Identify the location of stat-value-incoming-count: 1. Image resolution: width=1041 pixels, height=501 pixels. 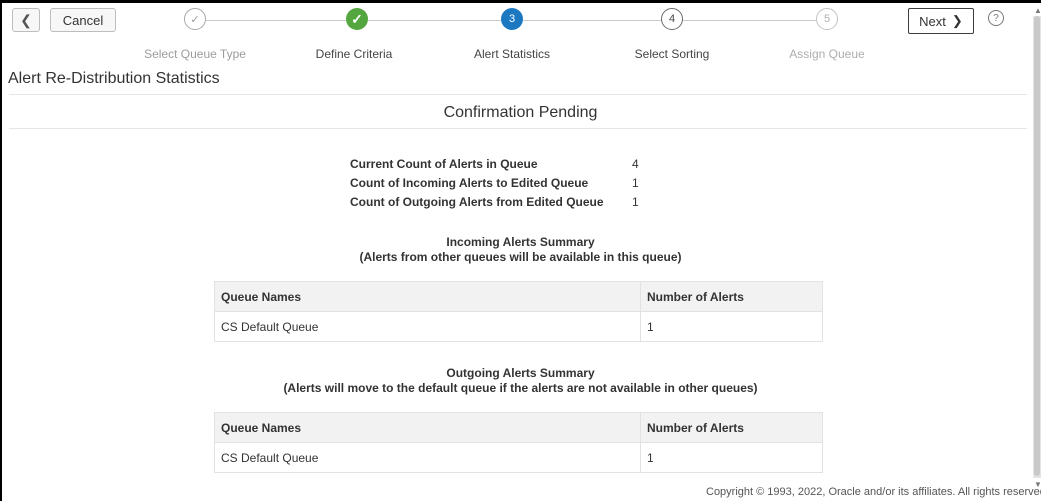
(635, 183).